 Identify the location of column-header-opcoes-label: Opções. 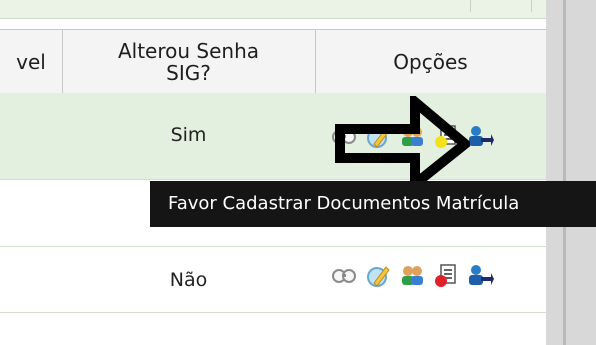
(430, 61).